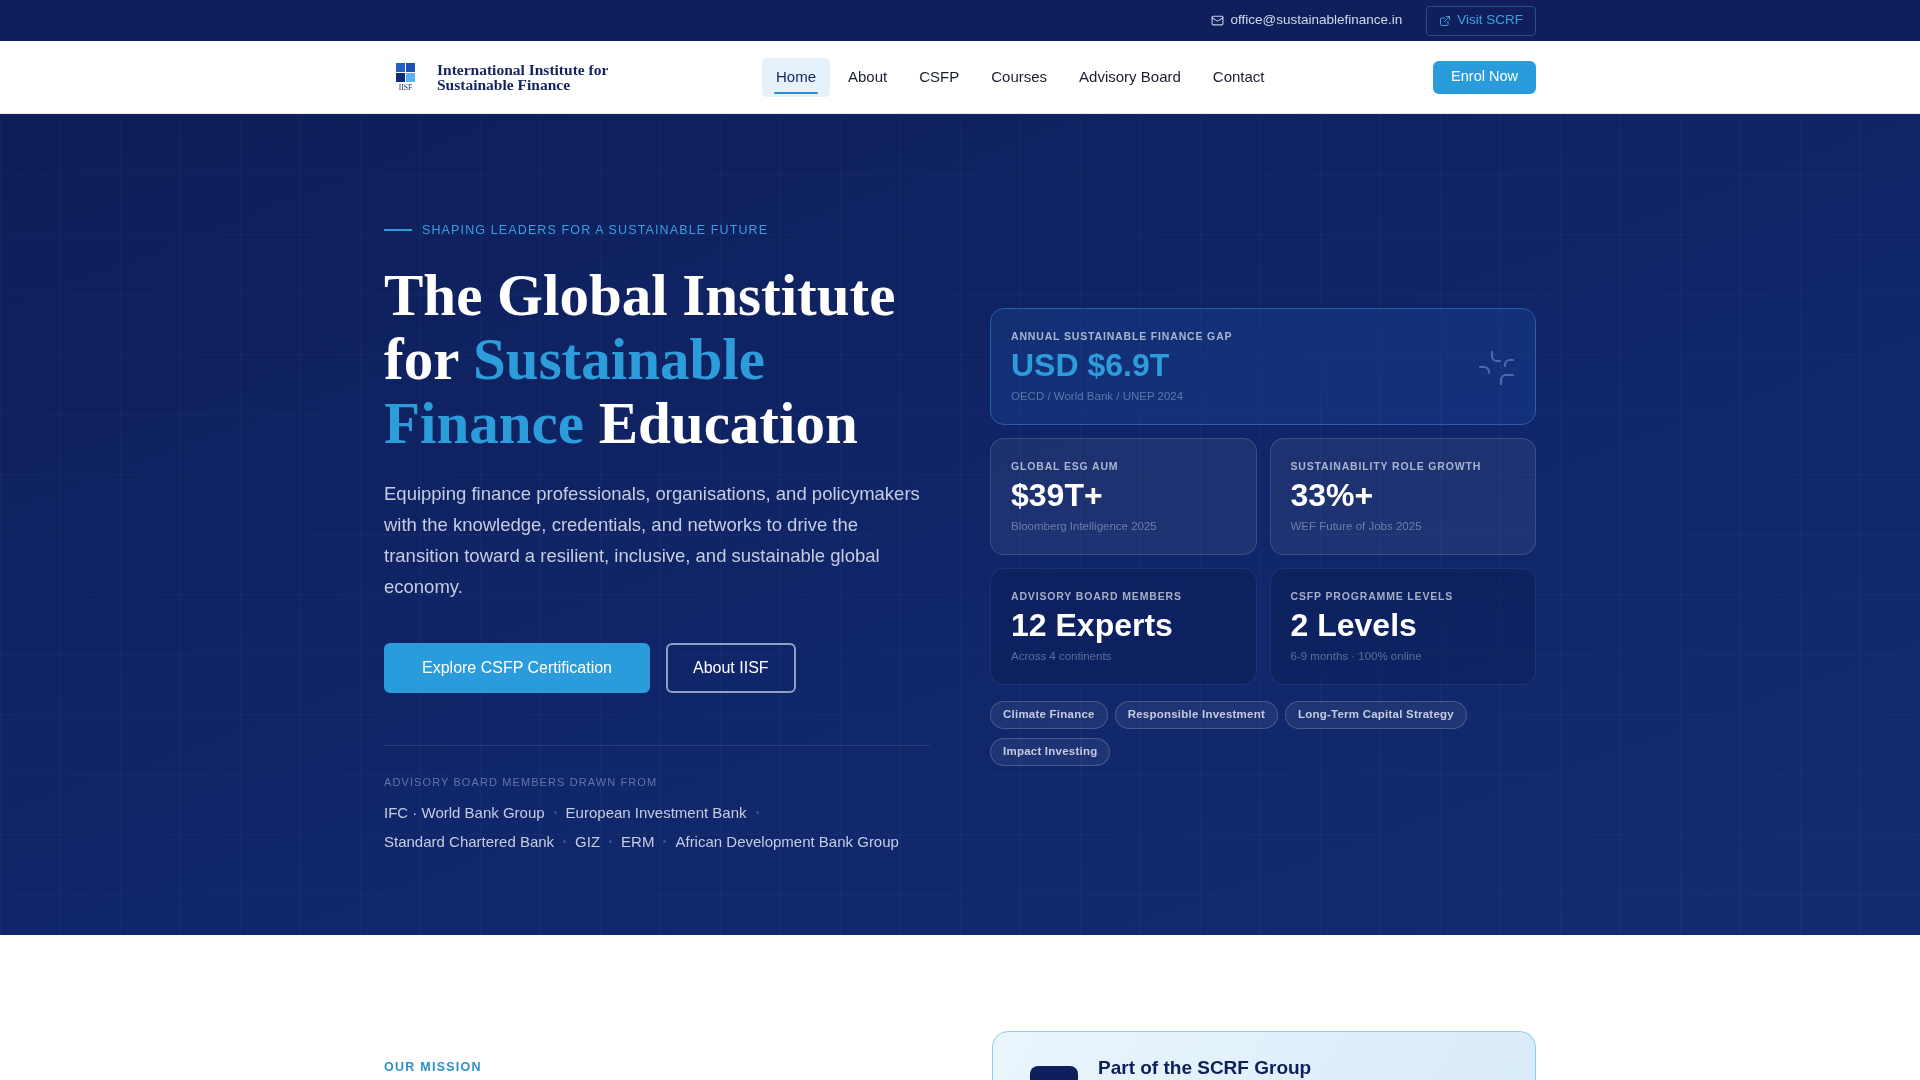 The image size is (1920, 1080). What do you see at coordinates (1090, 365) in the screenshot?
I see `stat-value: USD $6.9T` at bounding box center [1090, 365].